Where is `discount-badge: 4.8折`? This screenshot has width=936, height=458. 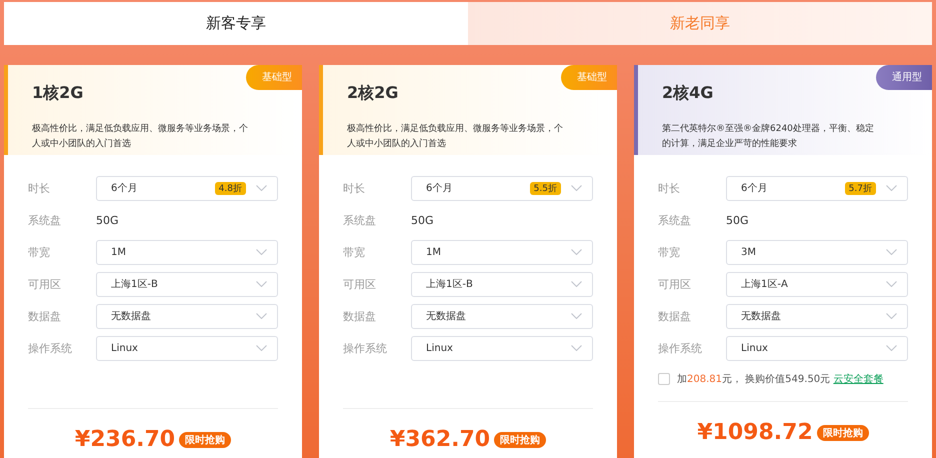 discount-badge: 4.8折 is located at coordinates (230, 188).